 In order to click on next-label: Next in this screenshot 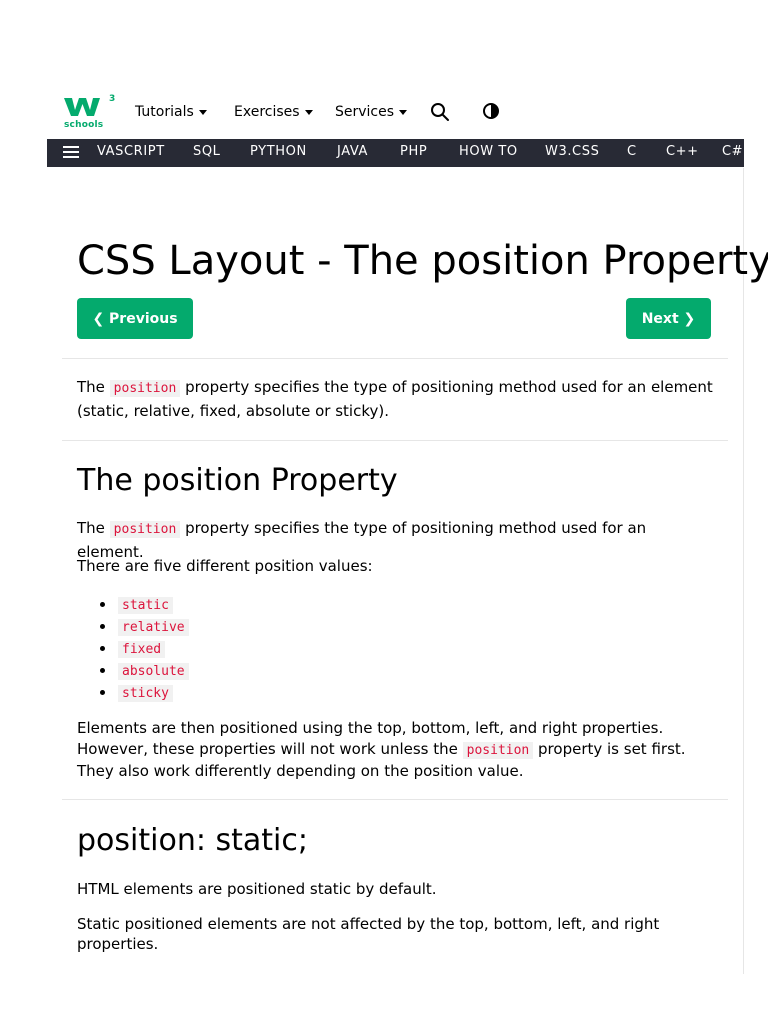, I will do `click(660, 318)`.